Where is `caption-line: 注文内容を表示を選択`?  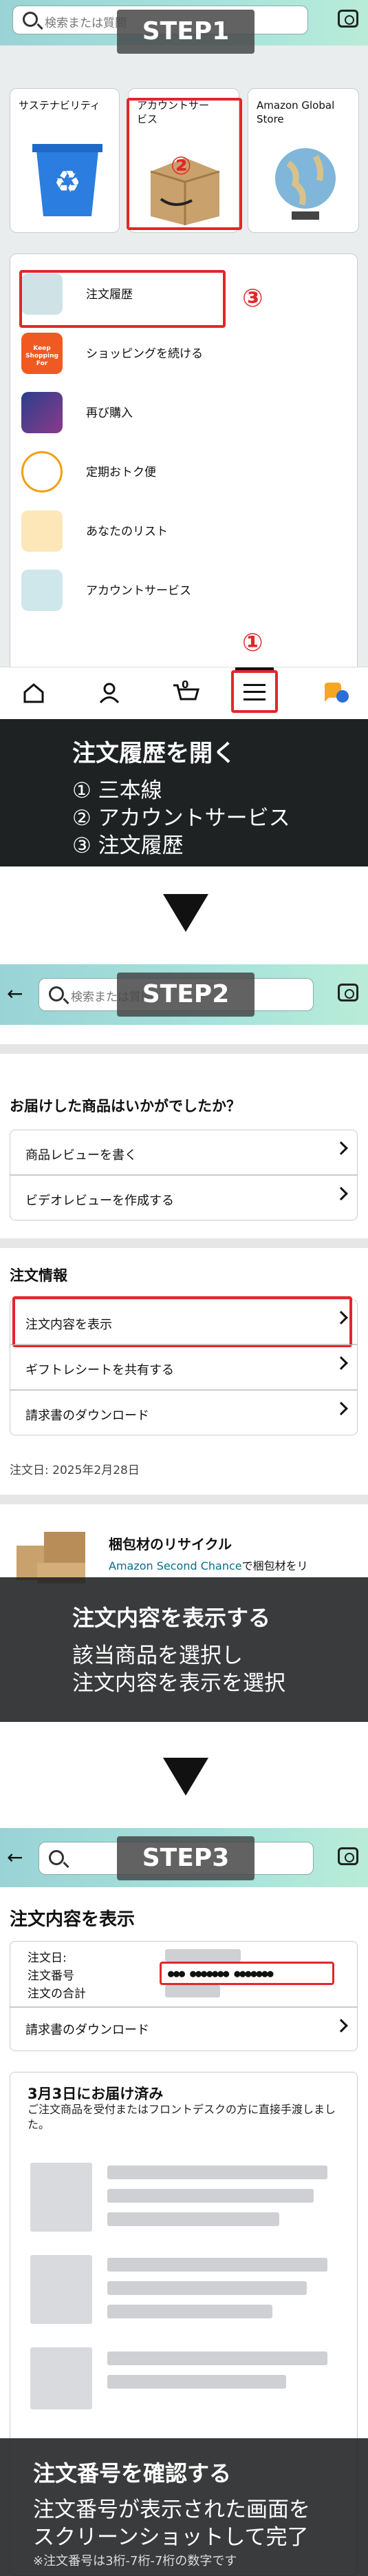
caption-line: 注文内容を表示を選択 is located at coordinates (178, 1684).